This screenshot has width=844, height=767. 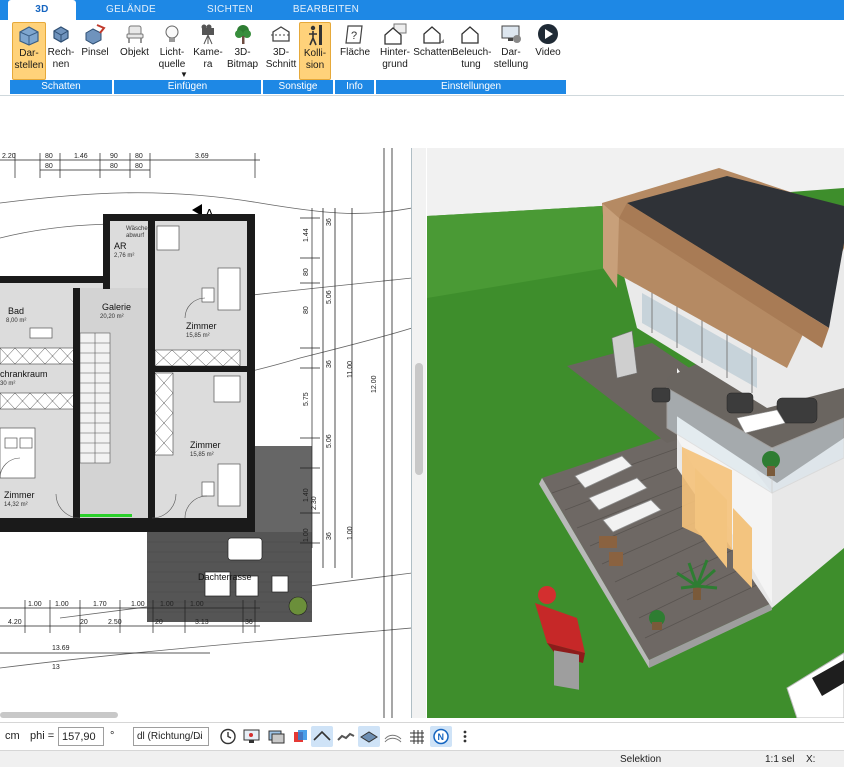 I want to click on dim-bottom-1: 1.00, so click(x=62, y=604).